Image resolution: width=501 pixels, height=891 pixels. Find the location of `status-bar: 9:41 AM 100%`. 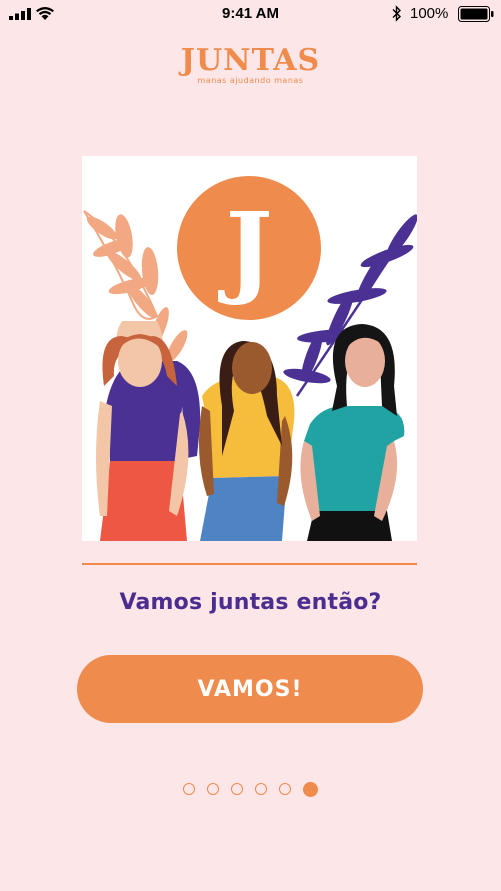

status-bar: 9:41 AM 100% is located at coordinates (250, 14).